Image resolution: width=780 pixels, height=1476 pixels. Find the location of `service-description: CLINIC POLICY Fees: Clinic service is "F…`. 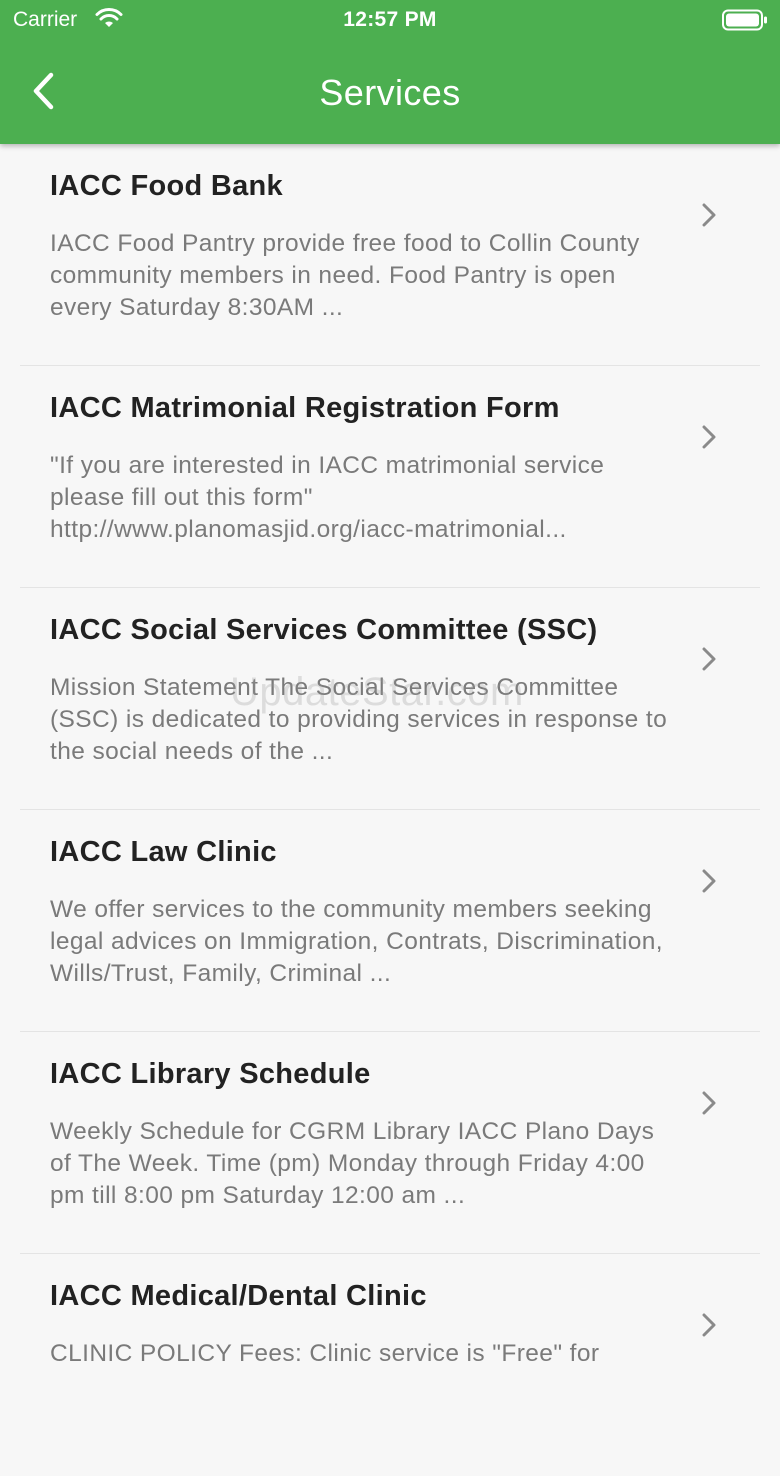

service-description: CLINIC POLICY Fees: Clinic service is "F… is located at coordinates (325, 1353).